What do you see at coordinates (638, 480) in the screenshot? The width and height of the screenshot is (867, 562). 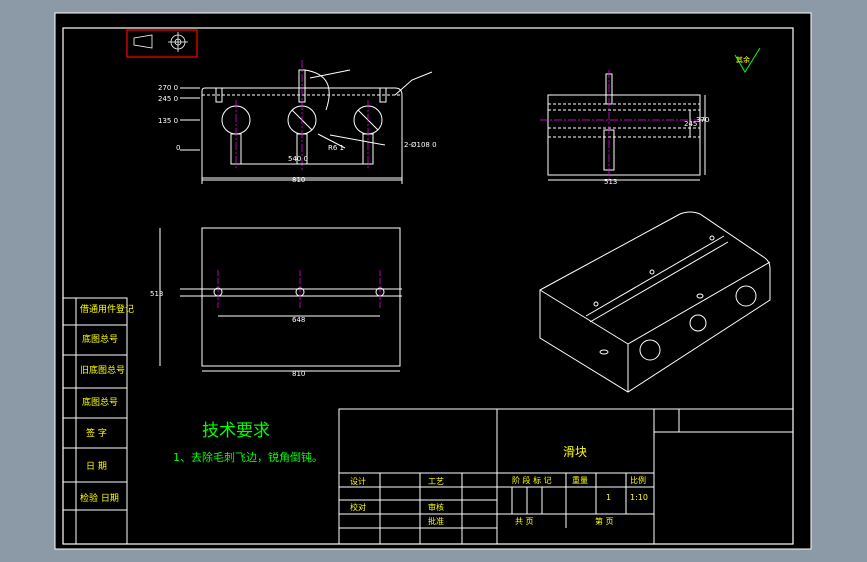 I see `label-ratio: 比例` at bounding box center [638, 480].